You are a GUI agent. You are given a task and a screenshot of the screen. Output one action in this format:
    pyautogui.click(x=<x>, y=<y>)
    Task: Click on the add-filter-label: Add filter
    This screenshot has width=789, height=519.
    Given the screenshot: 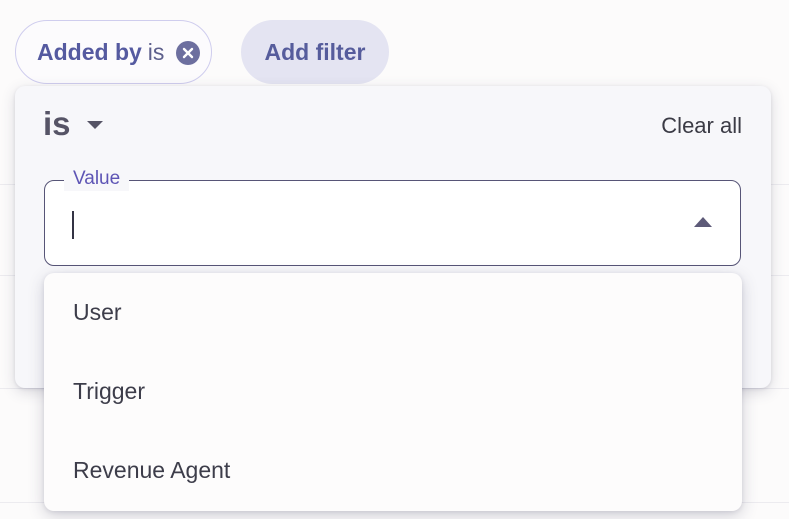 What is the action you would take?
    pyautogui.click(x=315, y=51)
    